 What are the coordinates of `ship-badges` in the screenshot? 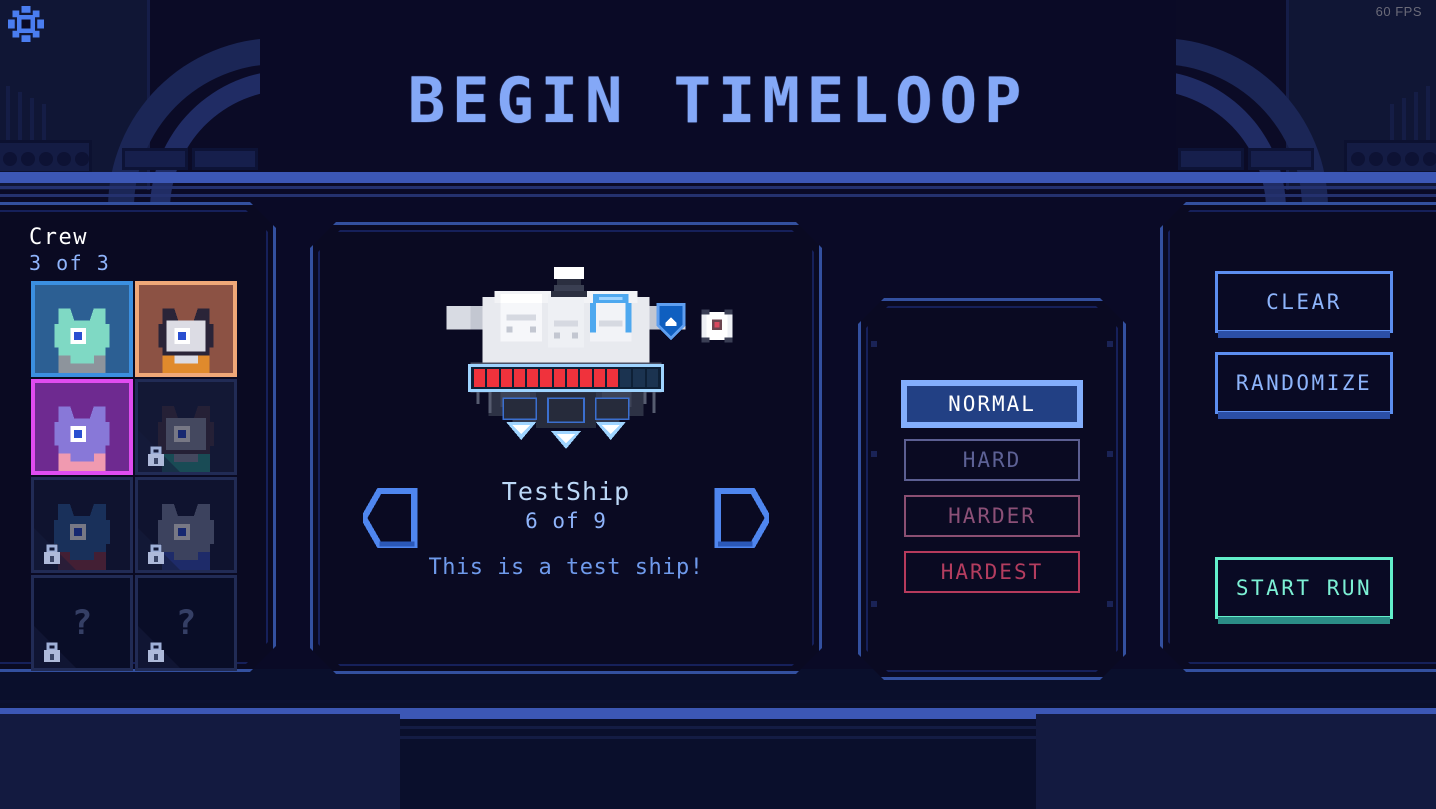 It's located at (694, 338).